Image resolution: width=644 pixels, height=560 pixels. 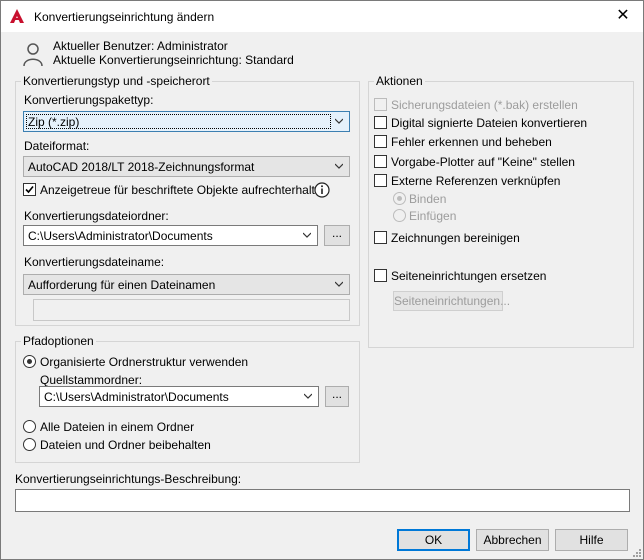 I want to click on checkmark-icon, so click(x=29, y=189).